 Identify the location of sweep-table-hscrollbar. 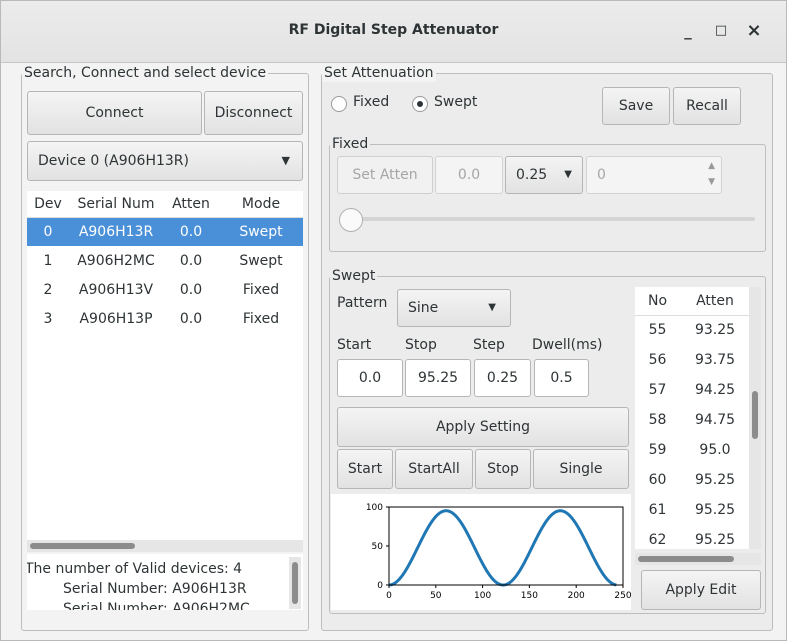
(698, 559).